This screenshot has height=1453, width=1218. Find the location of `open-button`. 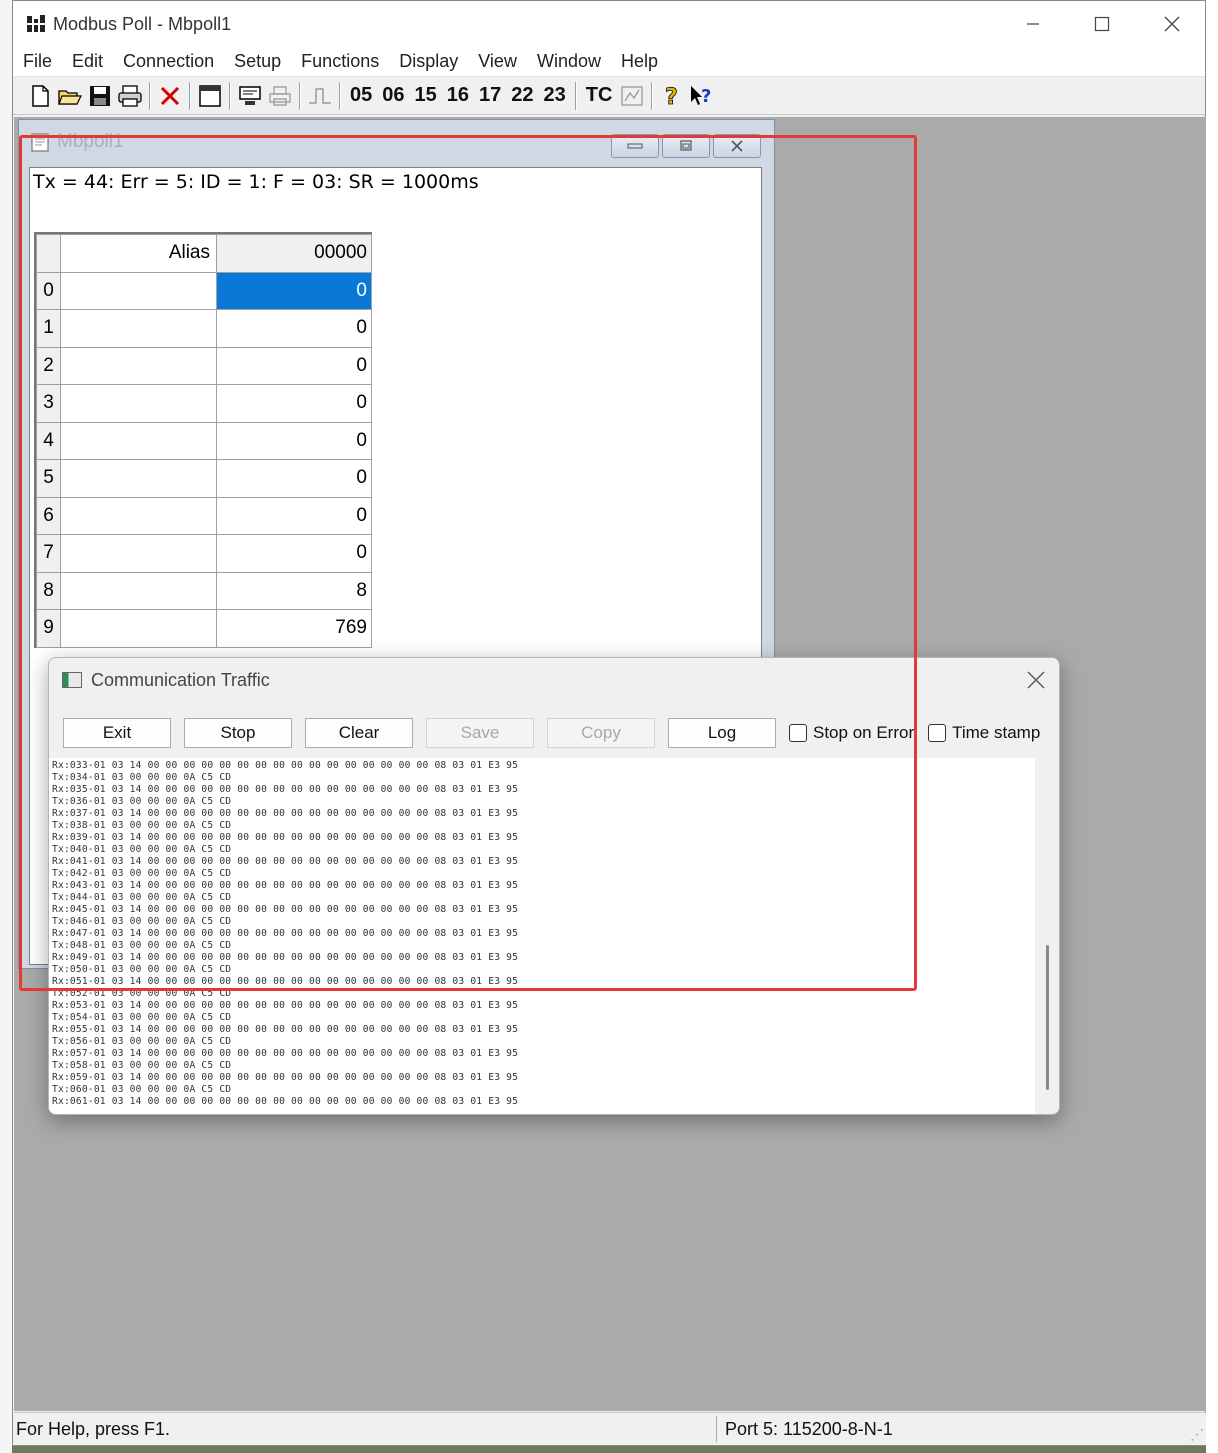

open-button is located at coordinates (70, 96).